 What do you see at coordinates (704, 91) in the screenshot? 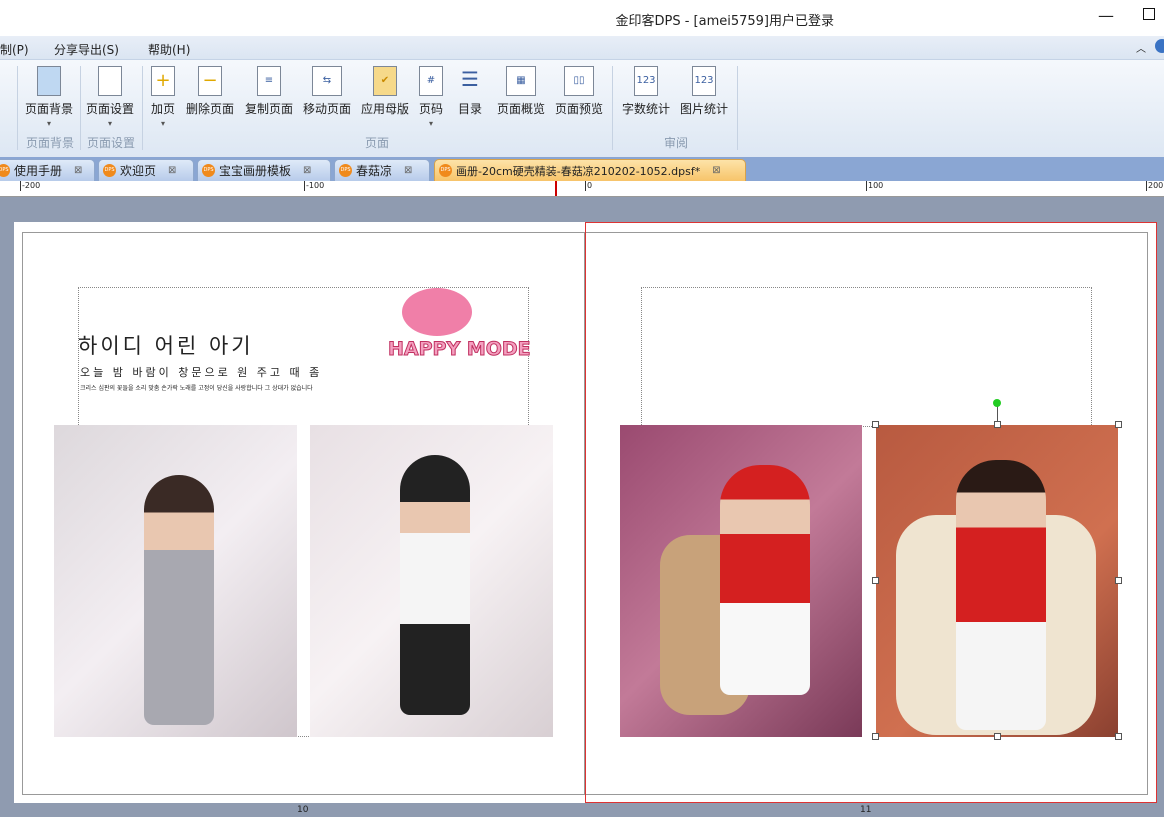
I see `image-count-button: 123 图片统计` at bounding box center [704, 91].